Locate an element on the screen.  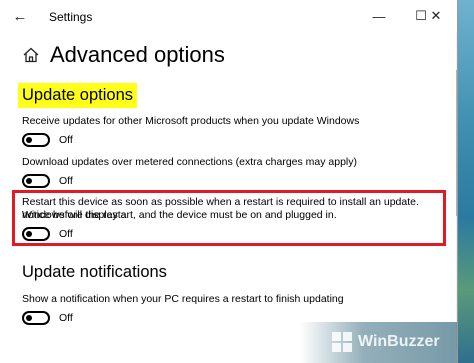
watermark: WinBuzzer is located at coordinates (385, 342).